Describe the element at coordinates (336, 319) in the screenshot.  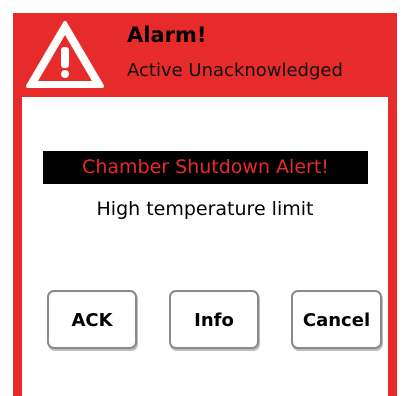
I see `cancel-button: Cancel` at that location.